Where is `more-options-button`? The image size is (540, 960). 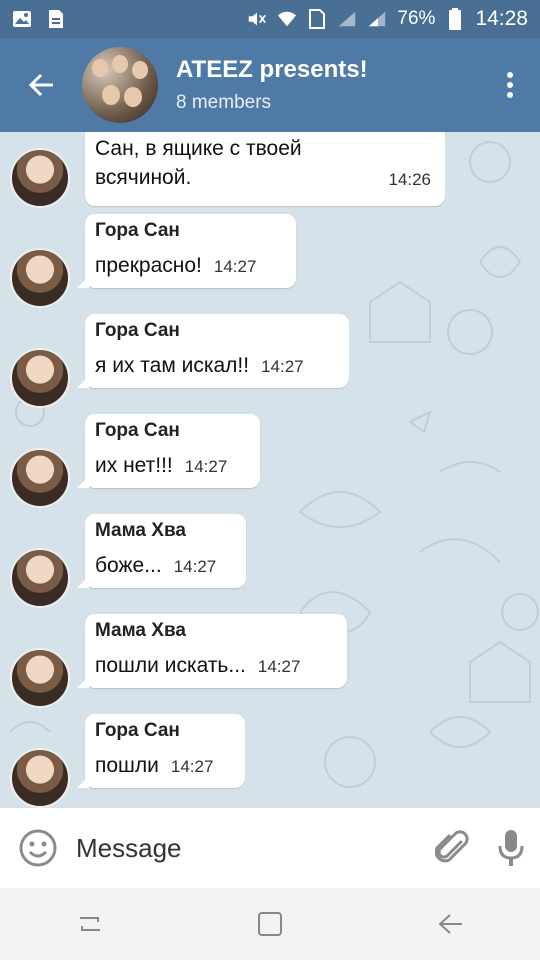
more-options-button is located at coordinates (510, 85).